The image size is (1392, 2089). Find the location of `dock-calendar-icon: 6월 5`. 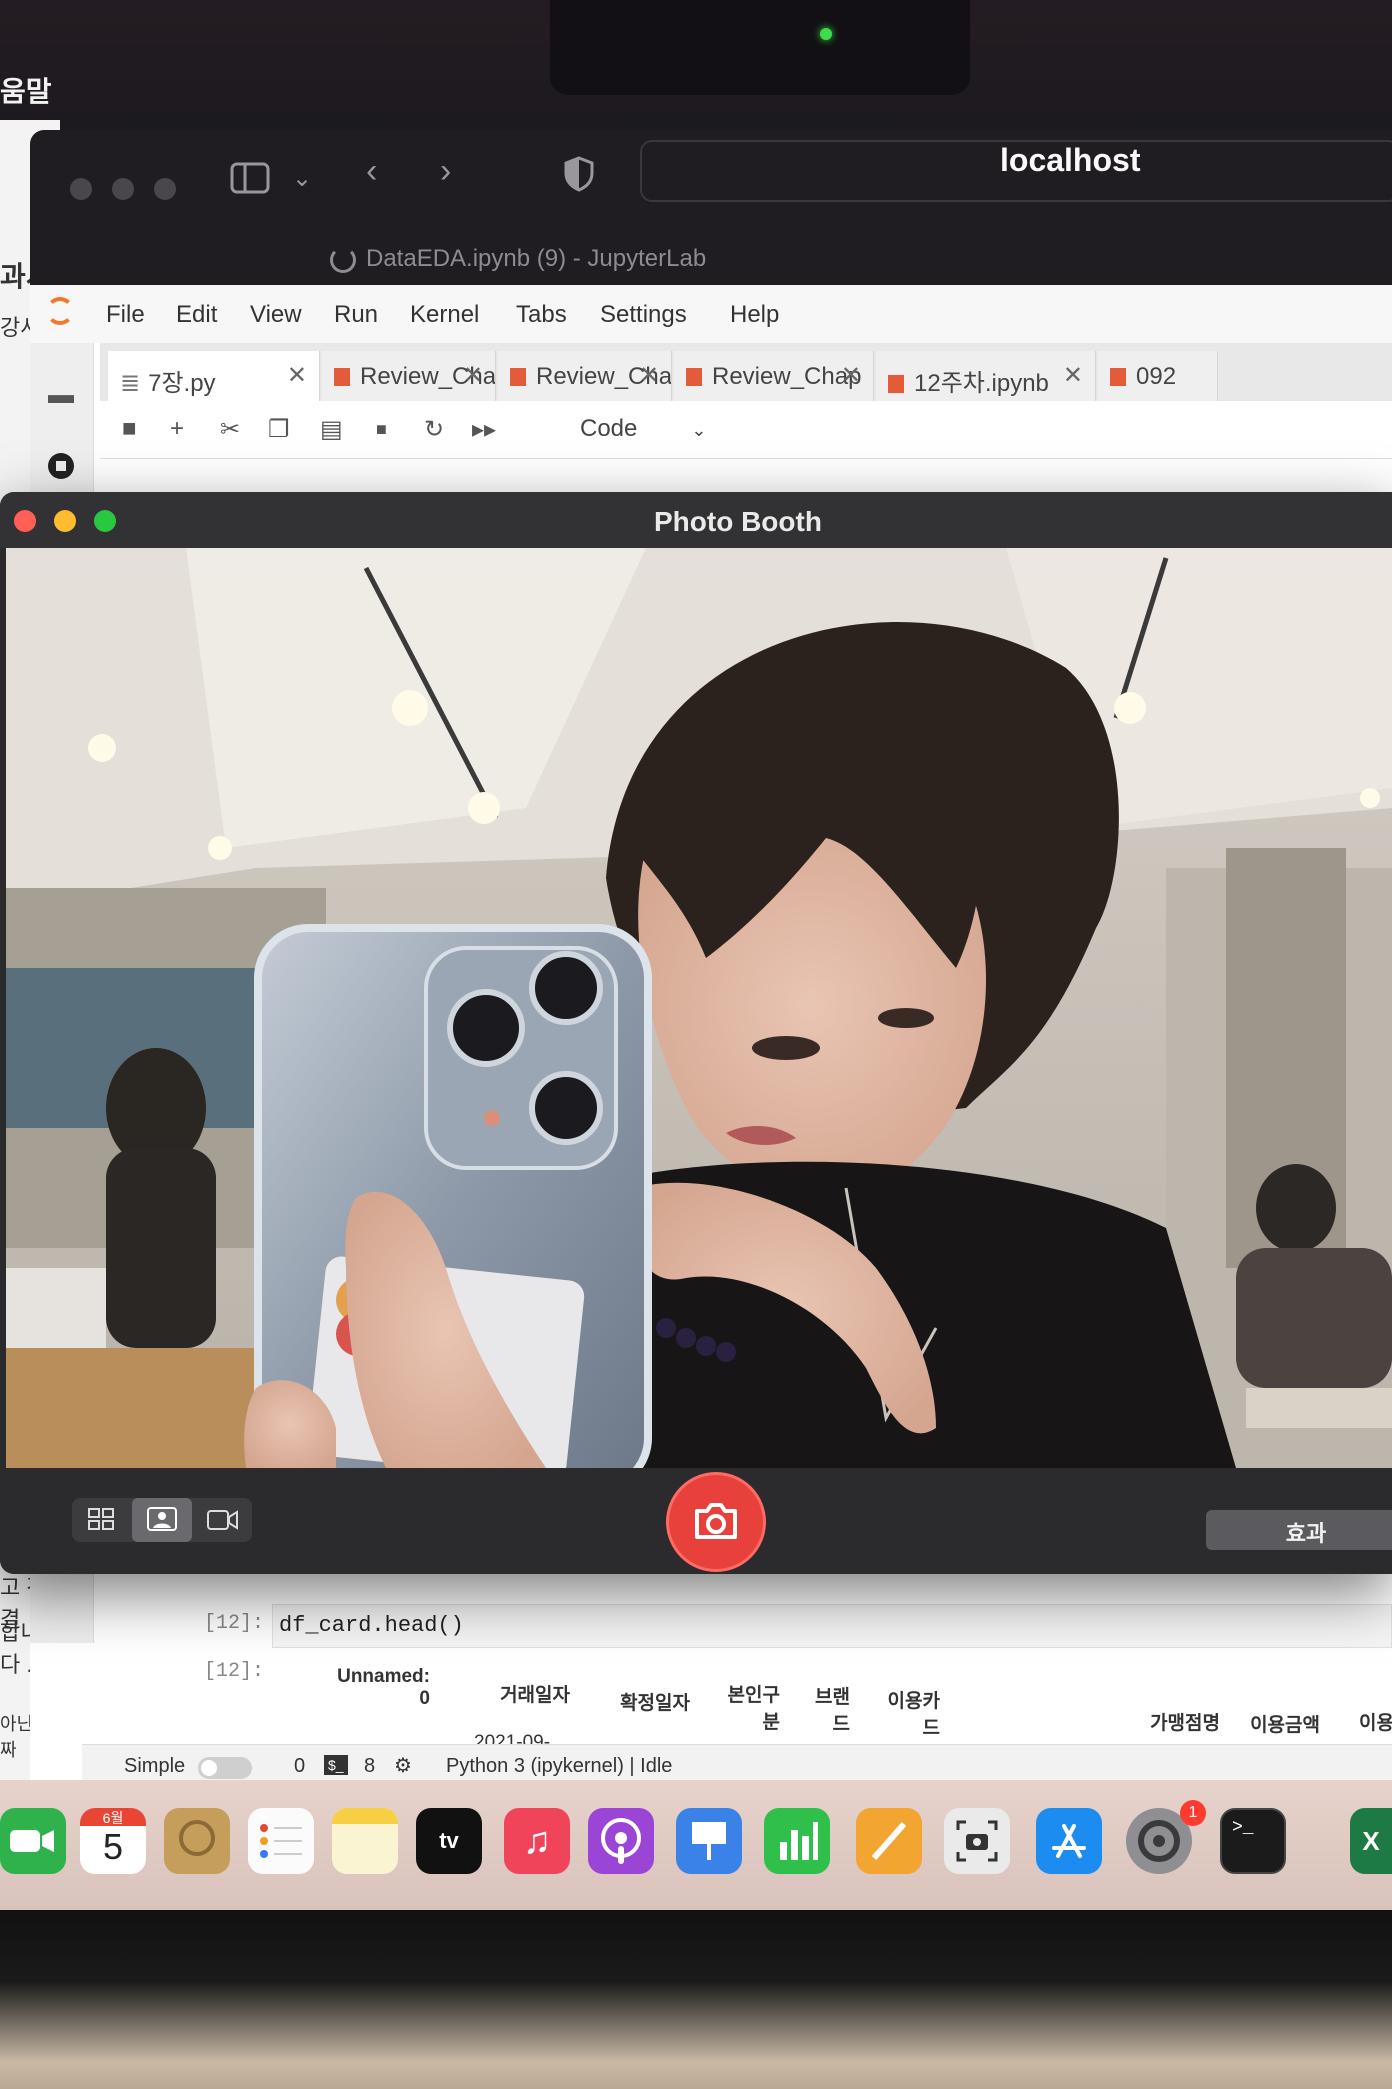

dock-calendar-icon: 6월 5 is located at coordinates (113, 1841).